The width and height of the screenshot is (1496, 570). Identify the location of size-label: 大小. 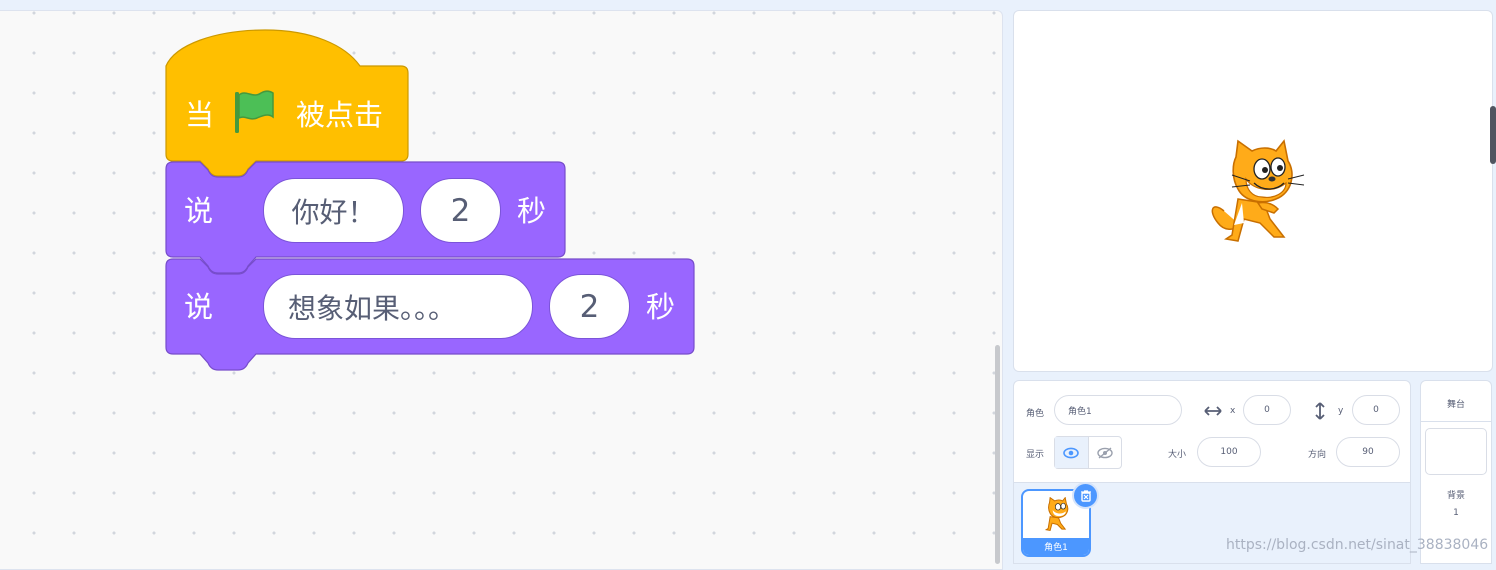
(1177, 455).